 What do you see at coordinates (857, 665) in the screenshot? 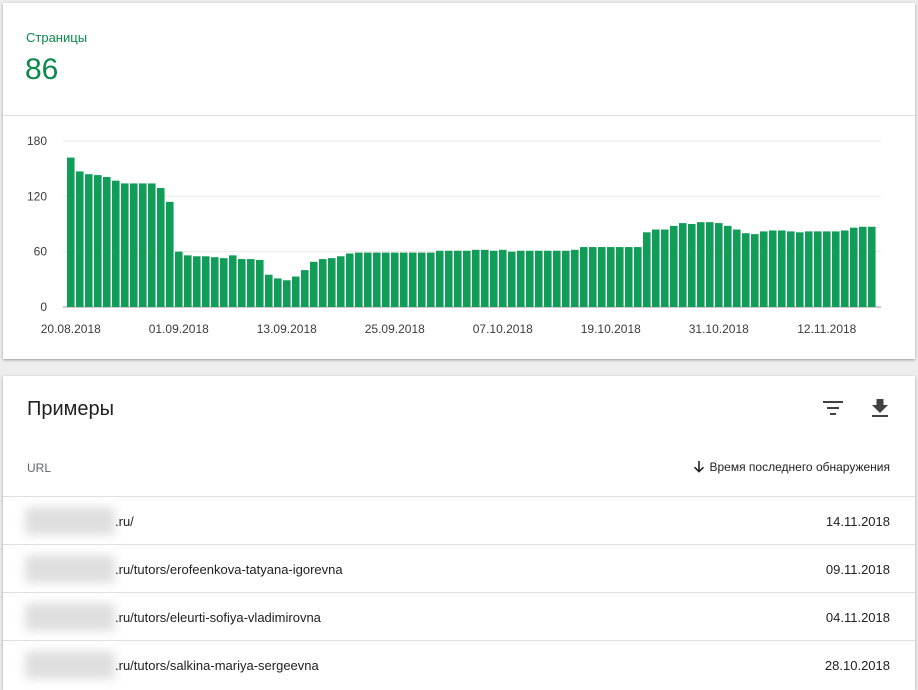
I see `row-date: 28.10.2018` at bounding box center [857, 665].